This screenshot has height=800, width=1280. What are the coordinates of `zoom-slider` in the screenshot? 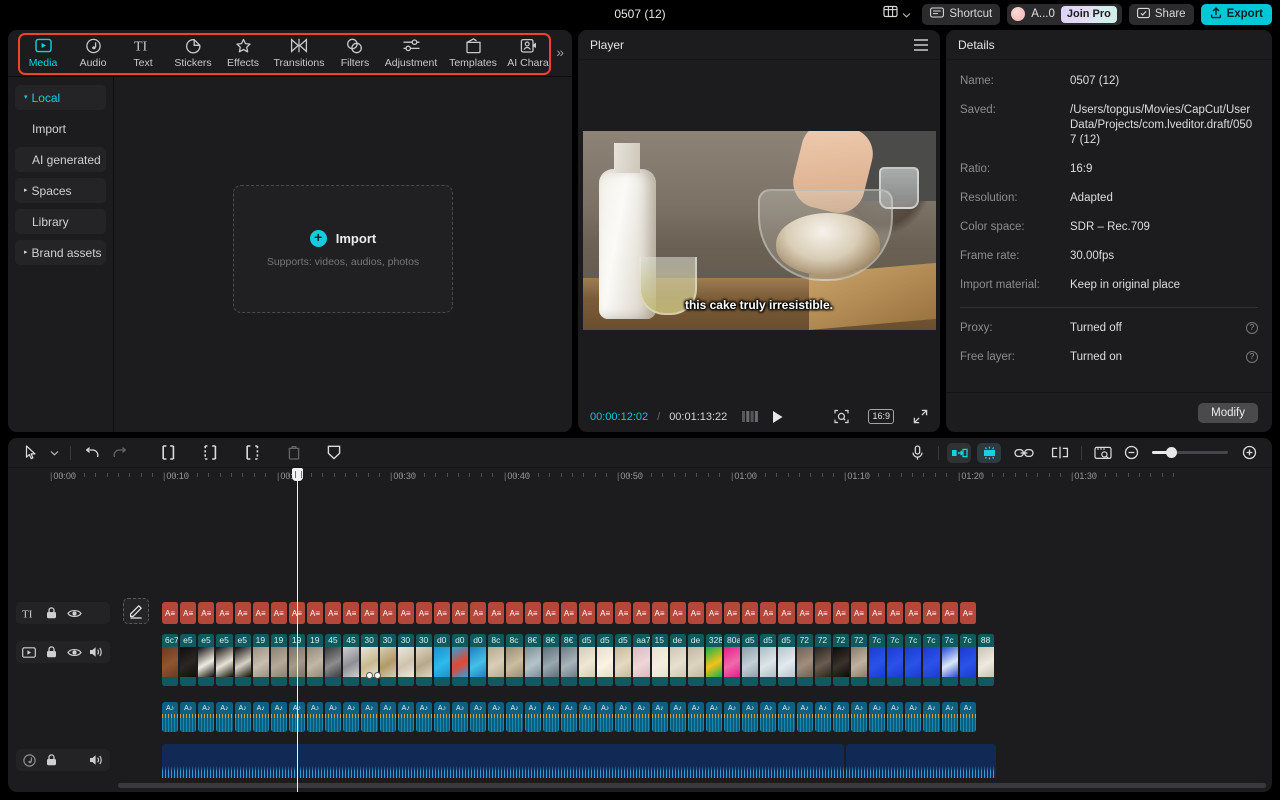 It's located at (1190, 452).